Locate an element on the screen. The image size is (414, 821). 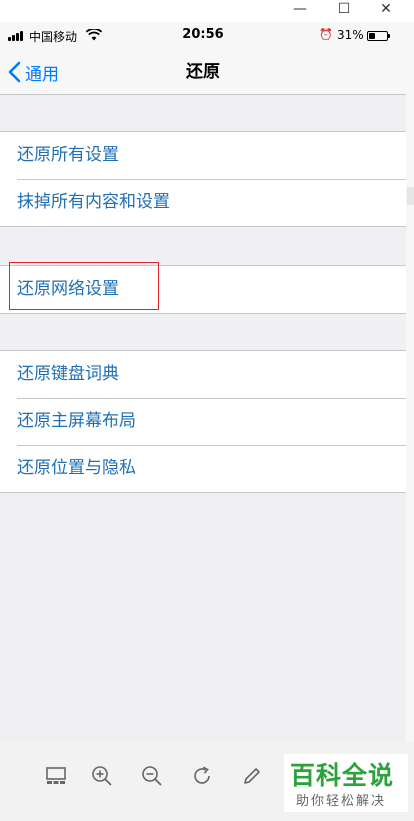
reset-location-and-privacy: 还原位置与隐私 is located at coordinates (203, 468).